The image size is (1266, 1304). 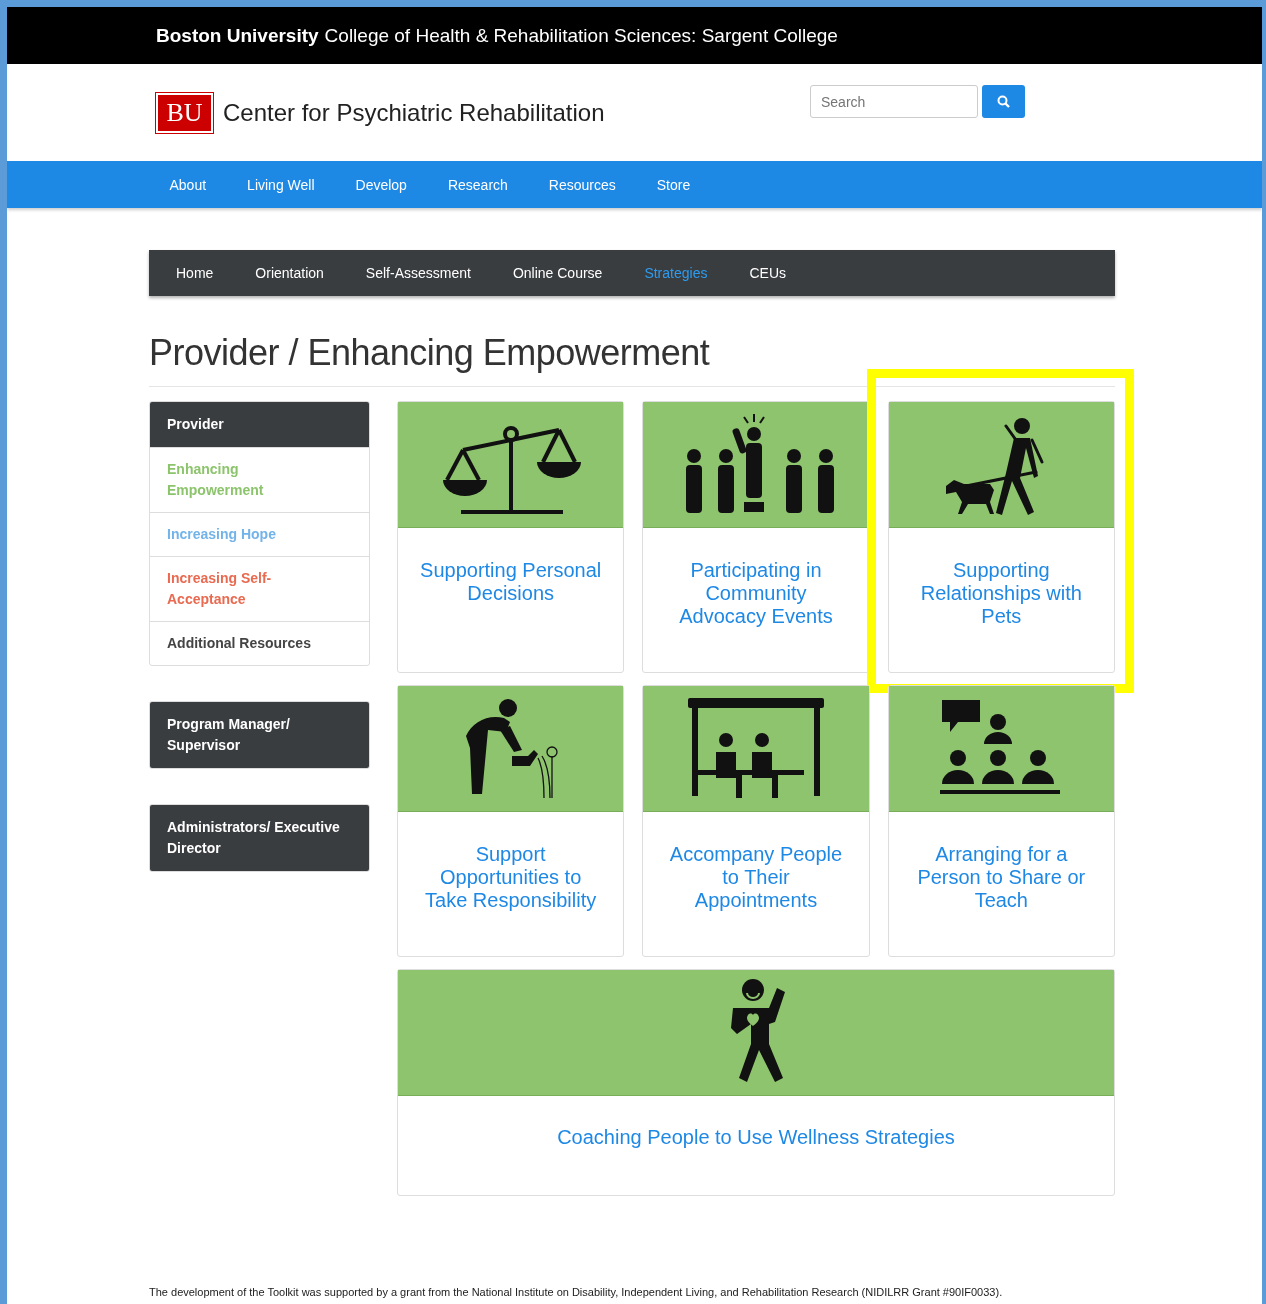 I want to click on main-nav-link: About, so click(x=188, y=184).